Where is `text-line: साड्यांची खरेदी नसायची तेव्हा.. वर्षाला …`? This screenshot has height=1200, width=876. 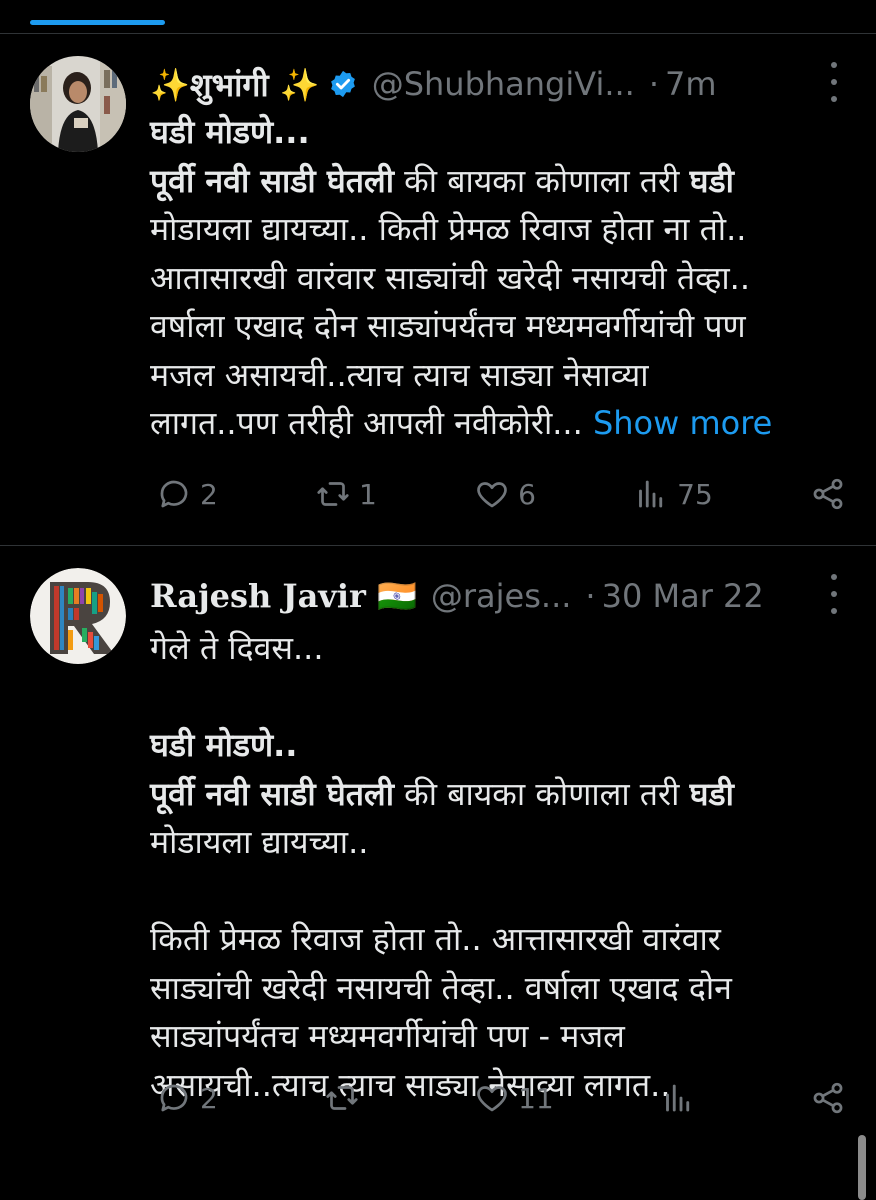 text-line: साड्यांची खरेदी नसायची तेव्हा.. वर्षाला … is located at coordinates (495, 988).